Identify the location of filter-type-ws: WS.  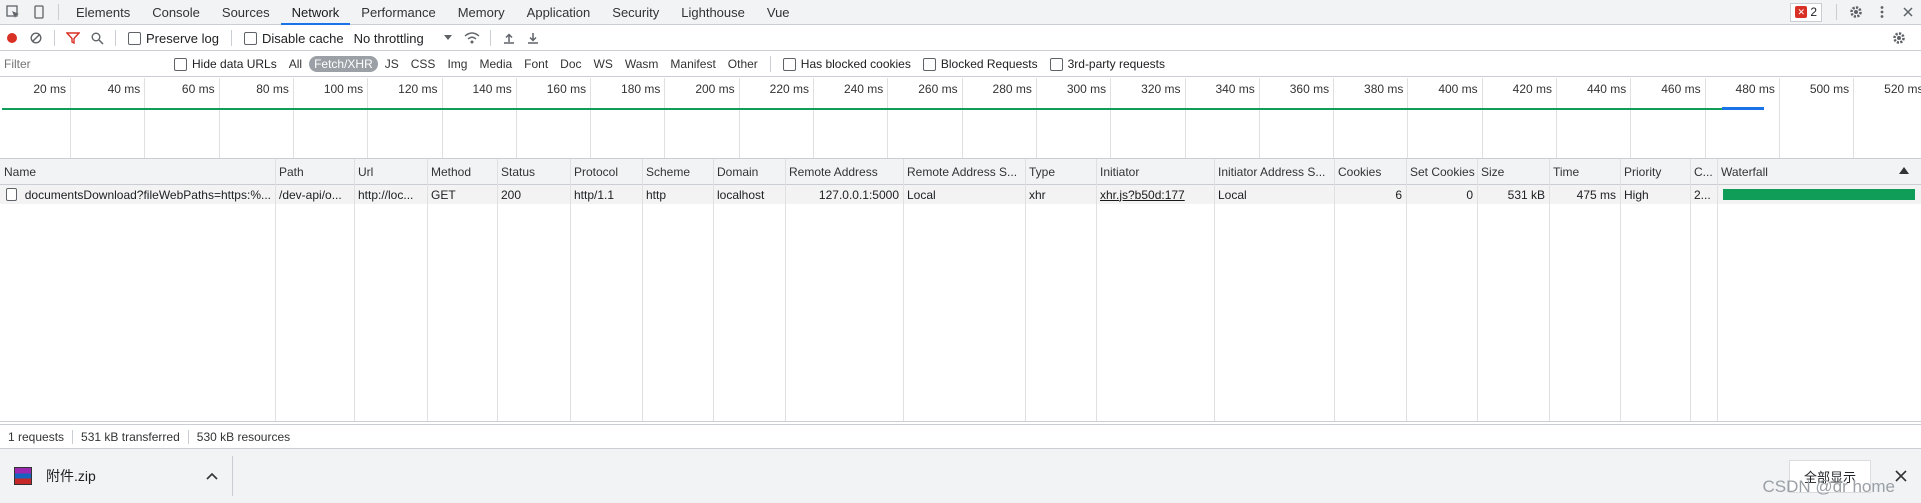
(603, 64).